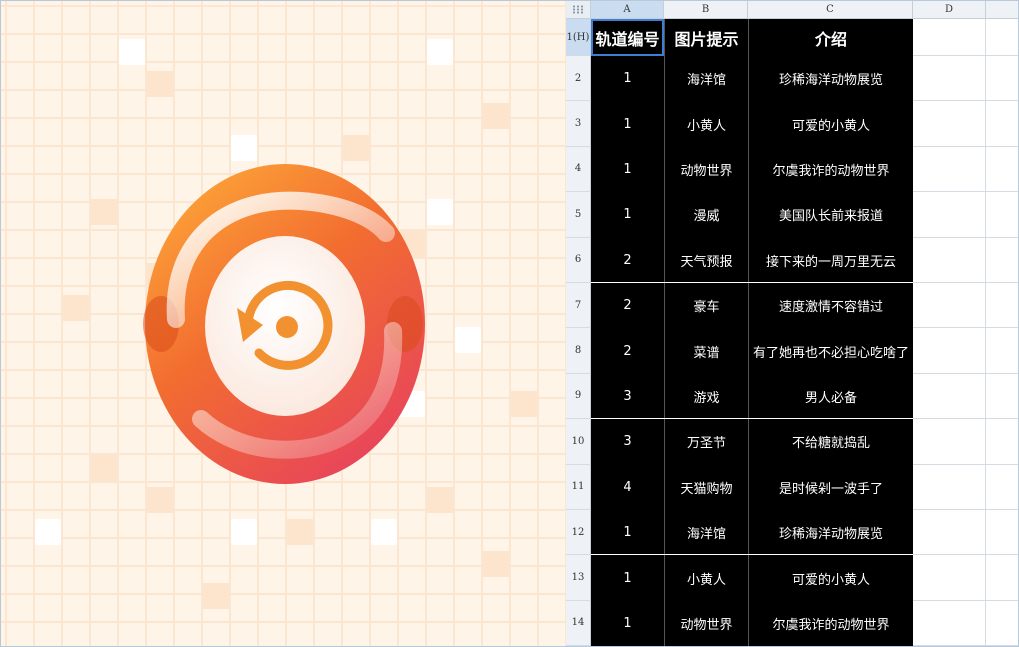  What do you see at coordinates (830, 37) in the screenshot?
I see `header-cell-intro: 介绍` at bounding box center [830, 37].